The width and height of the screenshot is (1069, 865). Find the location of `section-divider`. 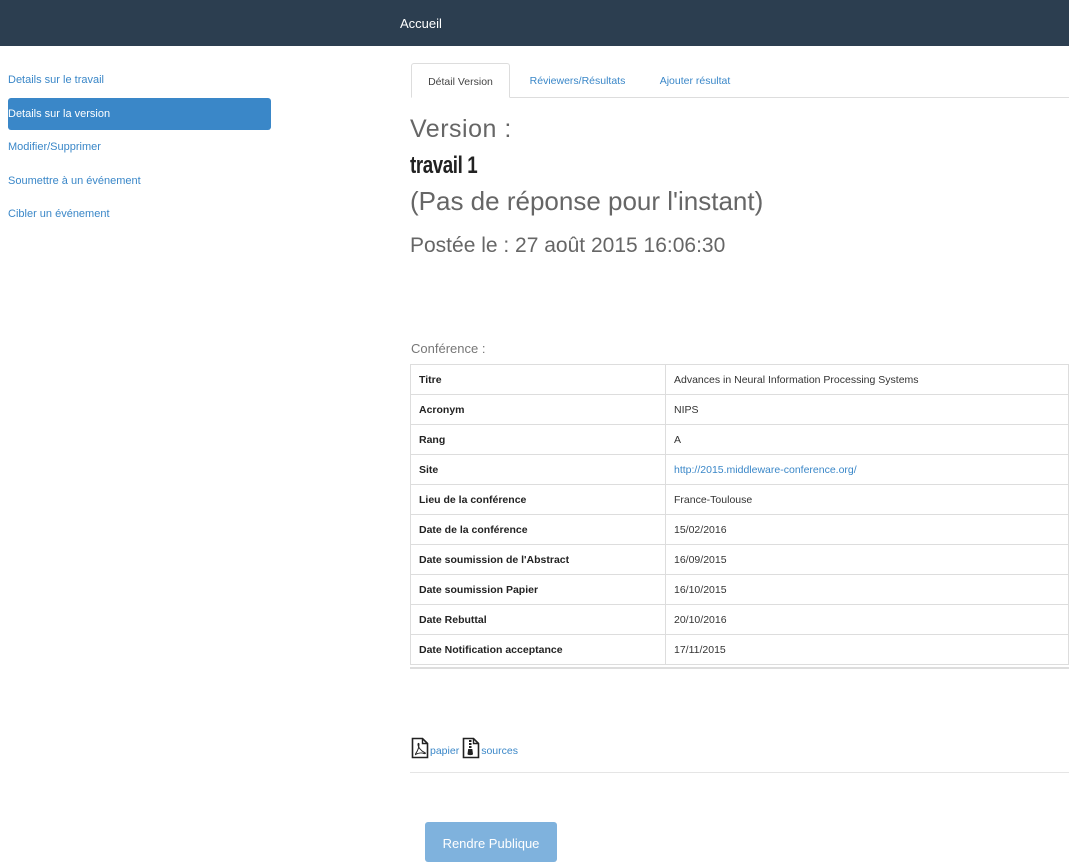

section-divider is located at coordinates (739, 772).